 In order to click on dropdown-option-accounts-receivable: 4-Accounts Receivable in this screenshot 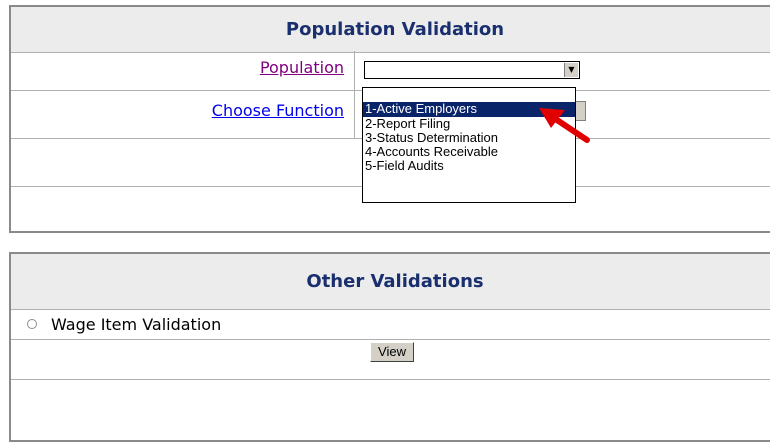, I will do `click(469, 152)`.